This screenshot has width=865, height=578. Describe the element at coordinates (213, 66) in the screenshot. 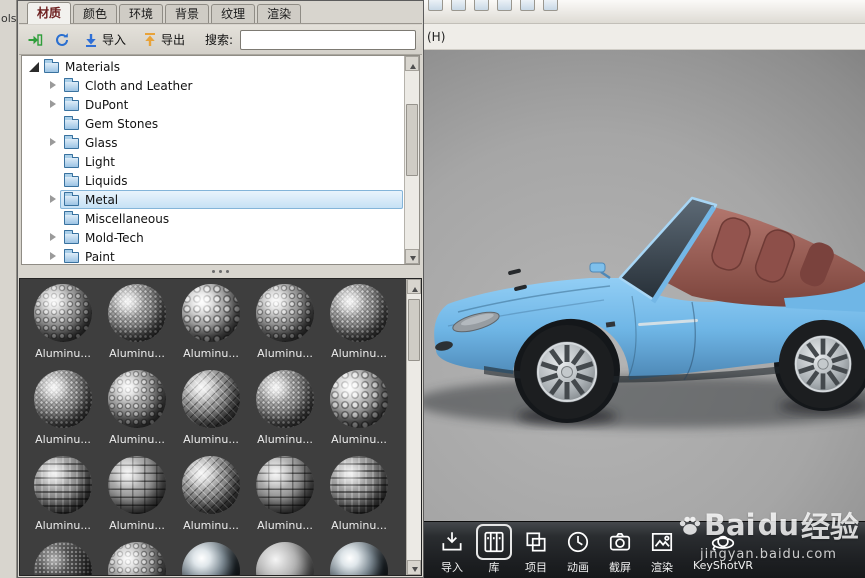

I see `tree-item-materials: Materials` at that location.